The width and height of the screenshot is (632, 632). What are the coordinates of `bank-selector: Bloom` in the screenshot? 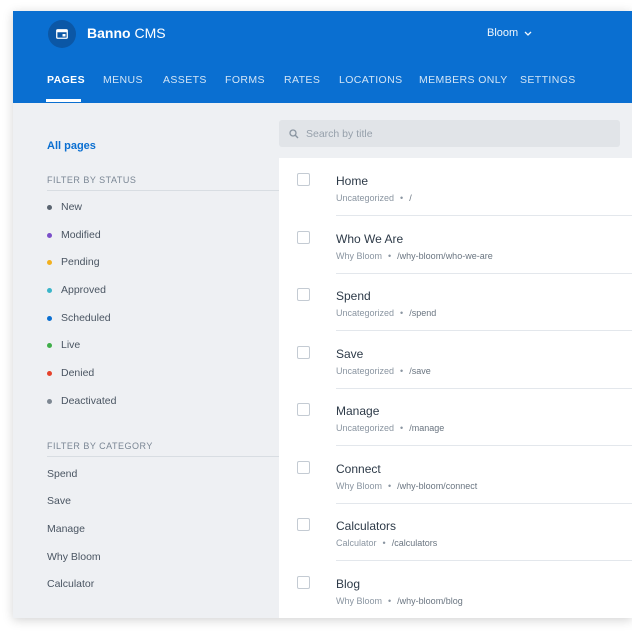 It's located at (509, 33).